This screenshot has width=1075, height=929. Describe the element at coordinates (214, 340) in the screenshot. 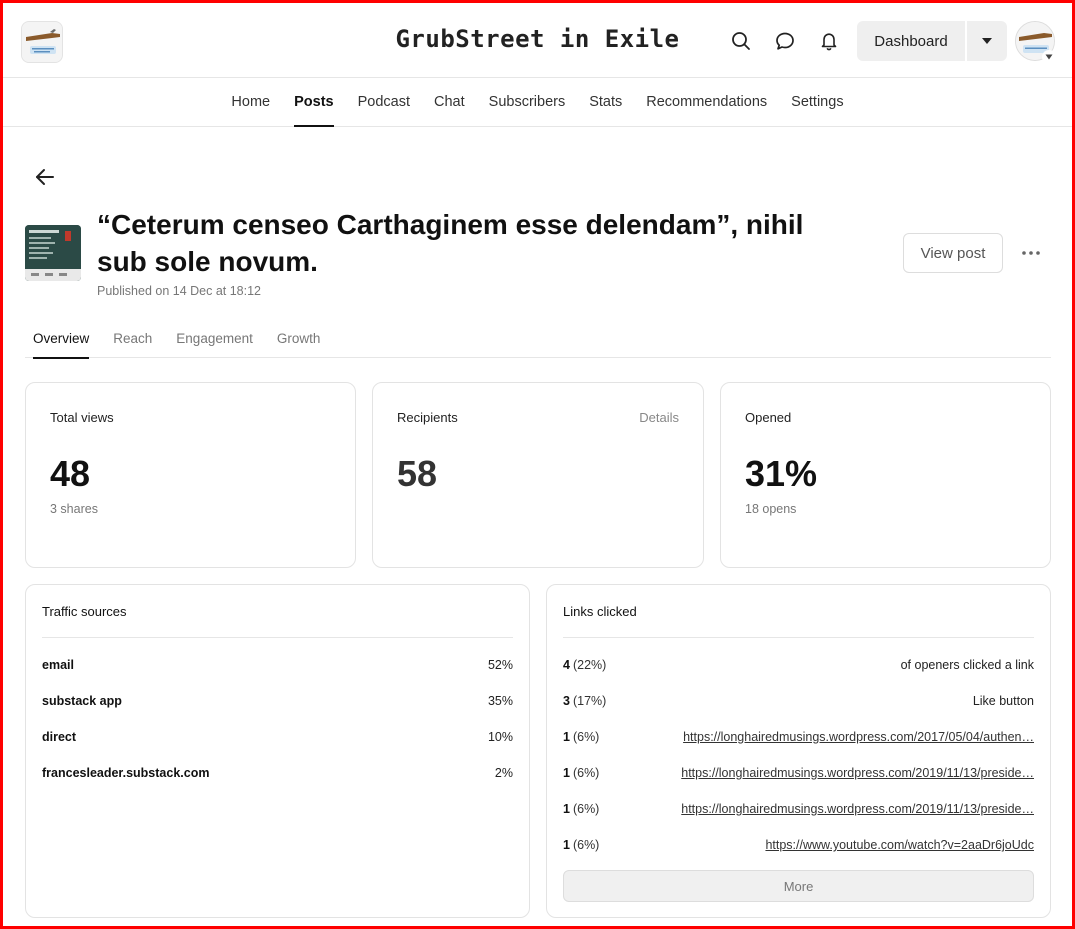

I see `tab-engagement: Engagement` at that location.